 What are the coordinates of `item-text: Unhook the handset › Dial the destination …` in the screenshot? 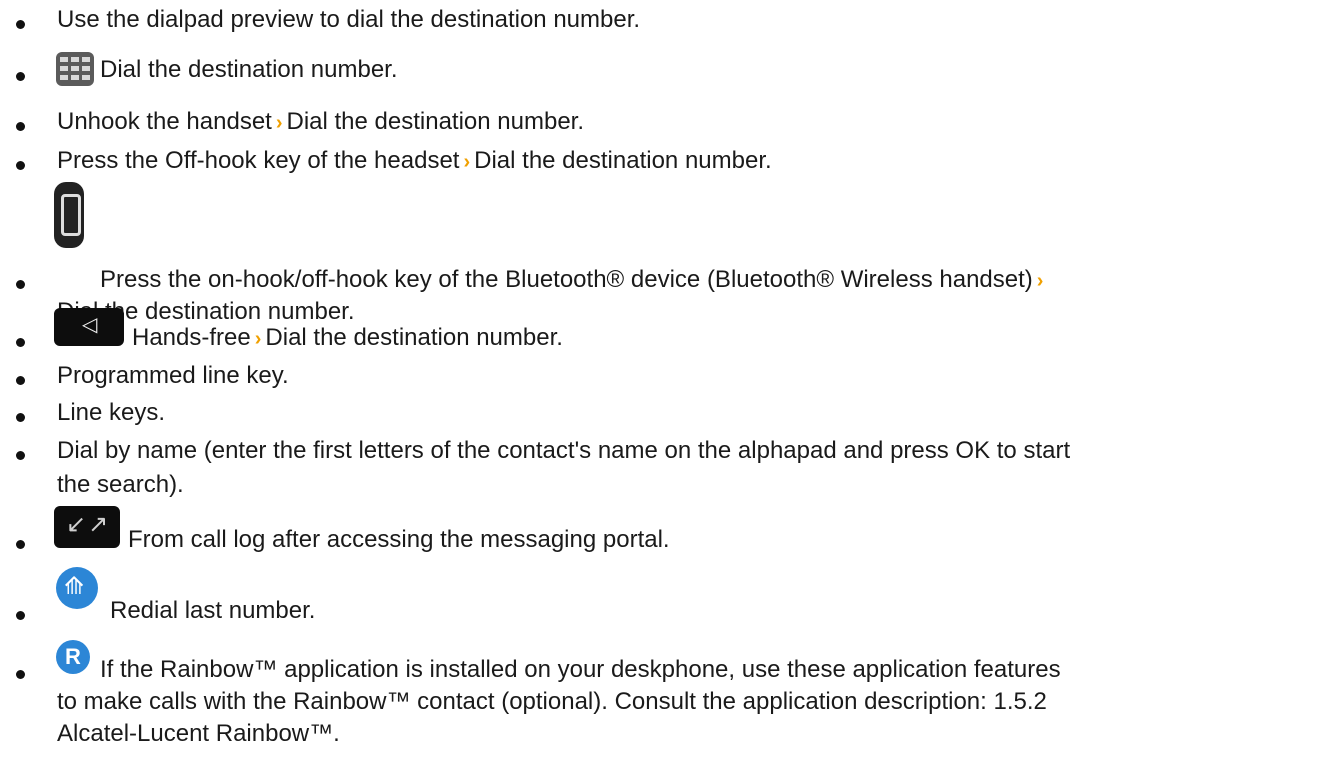 It's located at (320, 122).